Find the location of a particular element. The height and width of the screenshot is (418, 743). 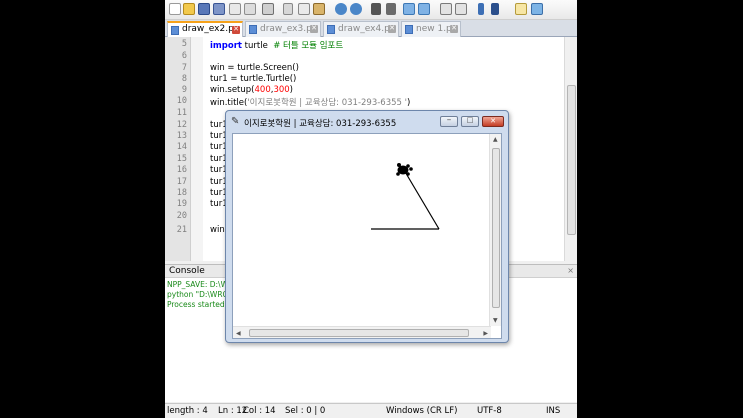

code-line-21: win is located at coordinates (217, 230).